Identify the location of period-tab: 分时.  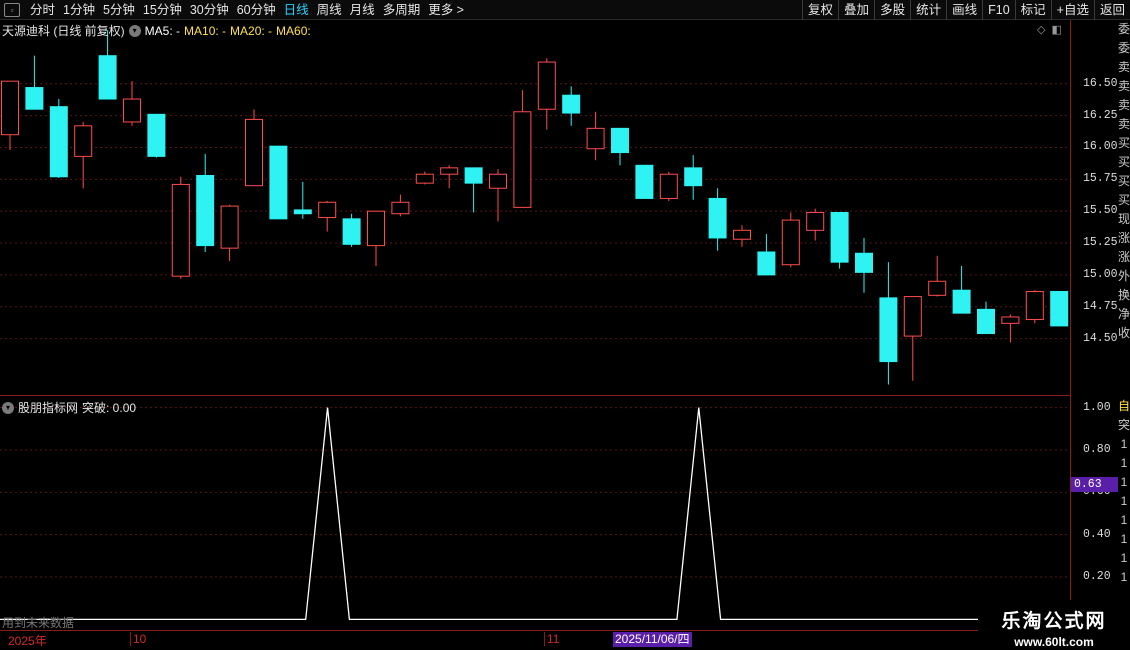
(42, 10).